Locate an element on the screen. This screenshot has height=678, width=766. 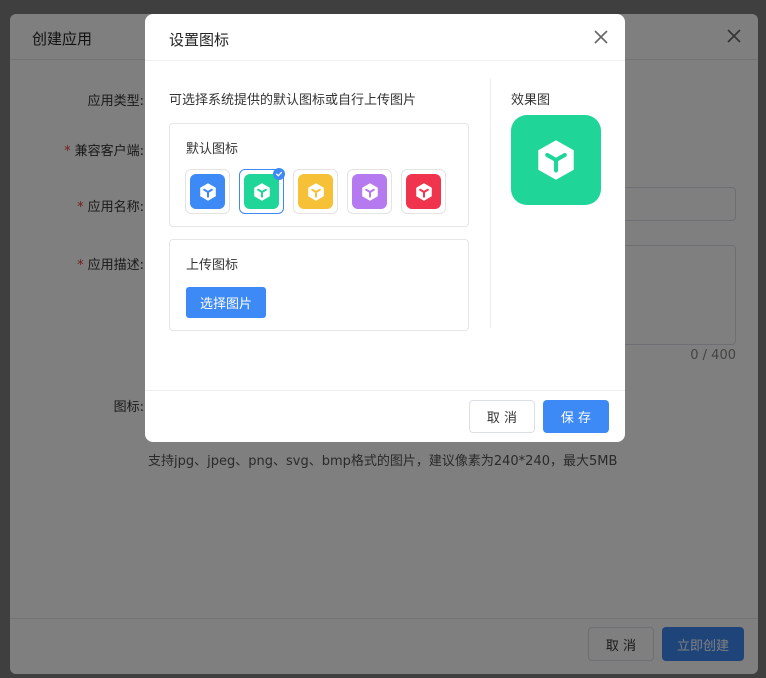
upload-icon-title: 上传图标 is located at coordinates (212, 265).